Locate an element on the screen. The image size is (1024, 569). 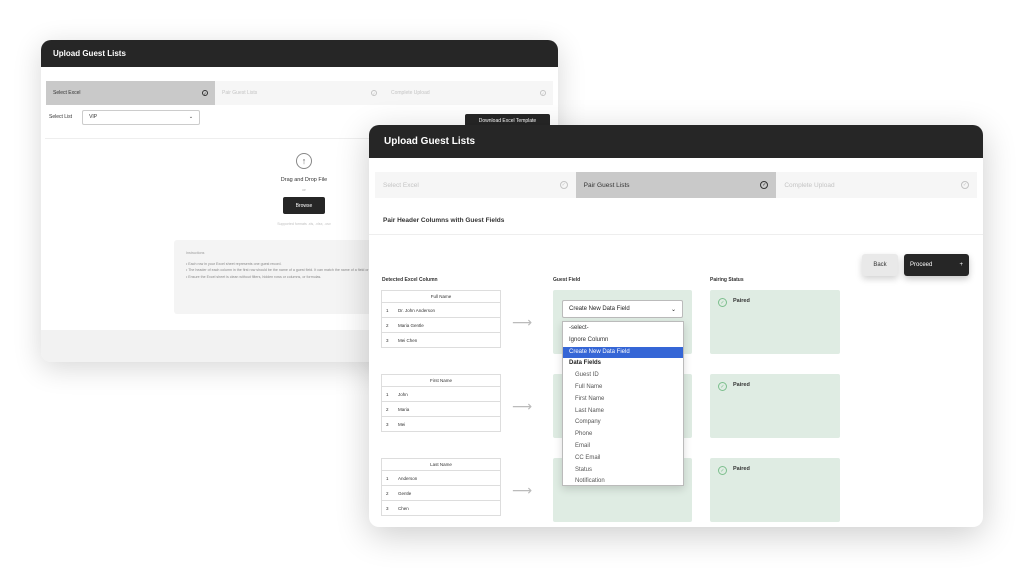
select-value: Create New Data Field is located at coordinates (599, 309).